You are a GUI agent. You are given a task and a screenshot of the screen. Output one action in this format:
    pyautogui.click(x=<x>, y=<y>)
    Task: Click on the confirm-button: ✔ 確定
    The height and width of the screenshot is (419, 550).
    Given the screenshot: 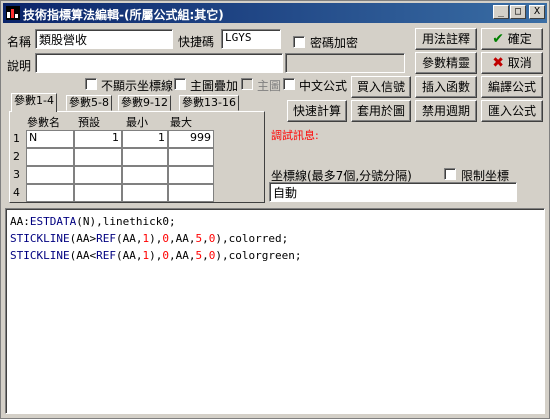 What is the action you would take?
    pyautogui.click(x=512, y=39)
    